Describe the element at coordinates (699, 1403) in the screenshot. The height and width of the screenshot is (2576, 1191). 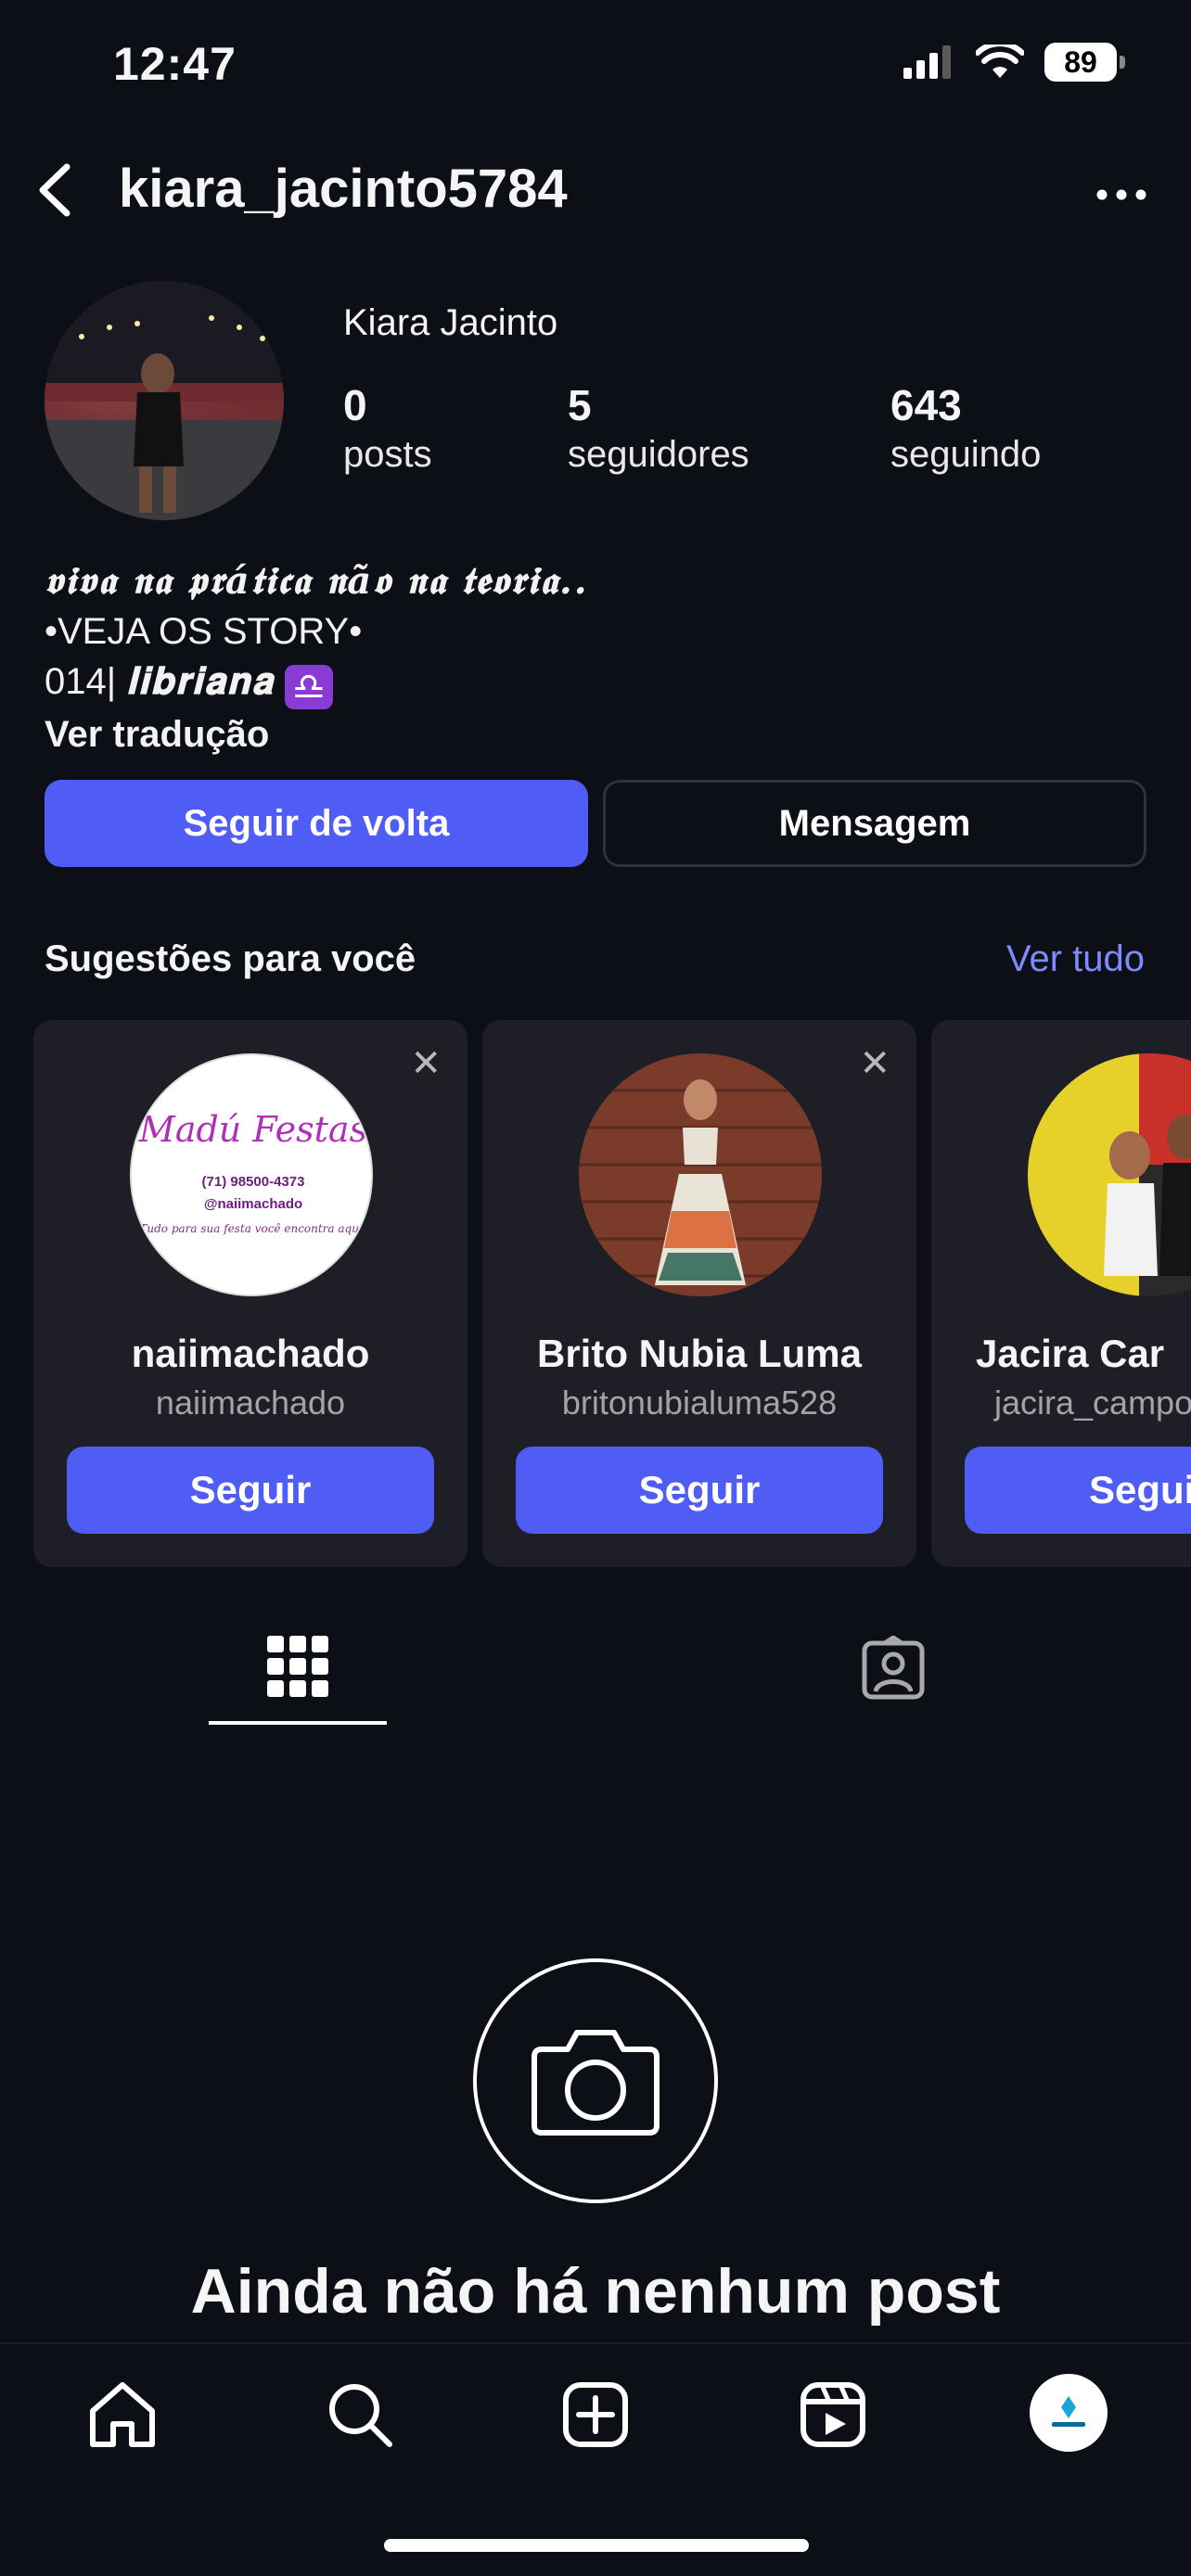
I see `suggestion-handle: britonubialuma528` at that location.